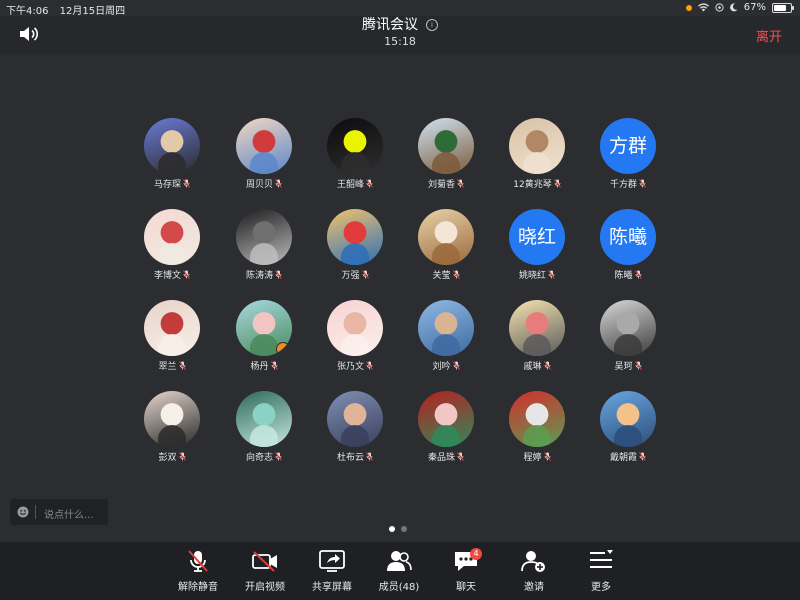 The height and width of the screenshot is (600, 800). I want to click on avatar: 晓红, so click(537, 237).